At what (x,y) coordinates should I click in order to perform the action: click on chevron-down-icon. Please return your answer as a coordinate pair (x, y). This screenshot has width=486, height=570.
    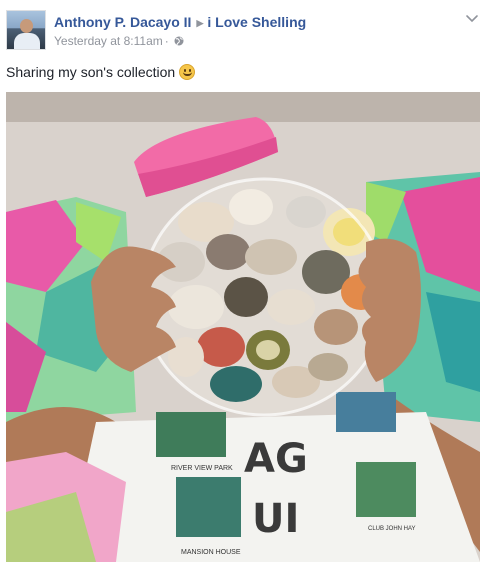
    Looking at the image, I should click on (472, 19).